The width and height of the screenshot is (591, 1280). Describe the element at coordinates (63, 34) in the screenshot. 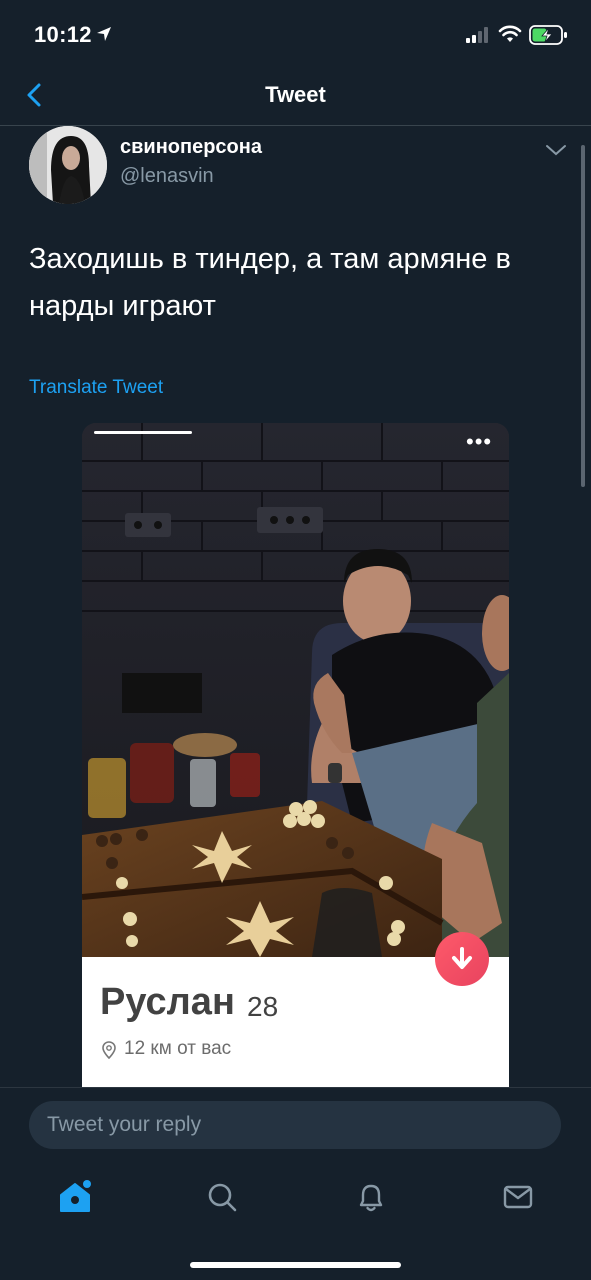

I see `status-time: 10:12` at that location.